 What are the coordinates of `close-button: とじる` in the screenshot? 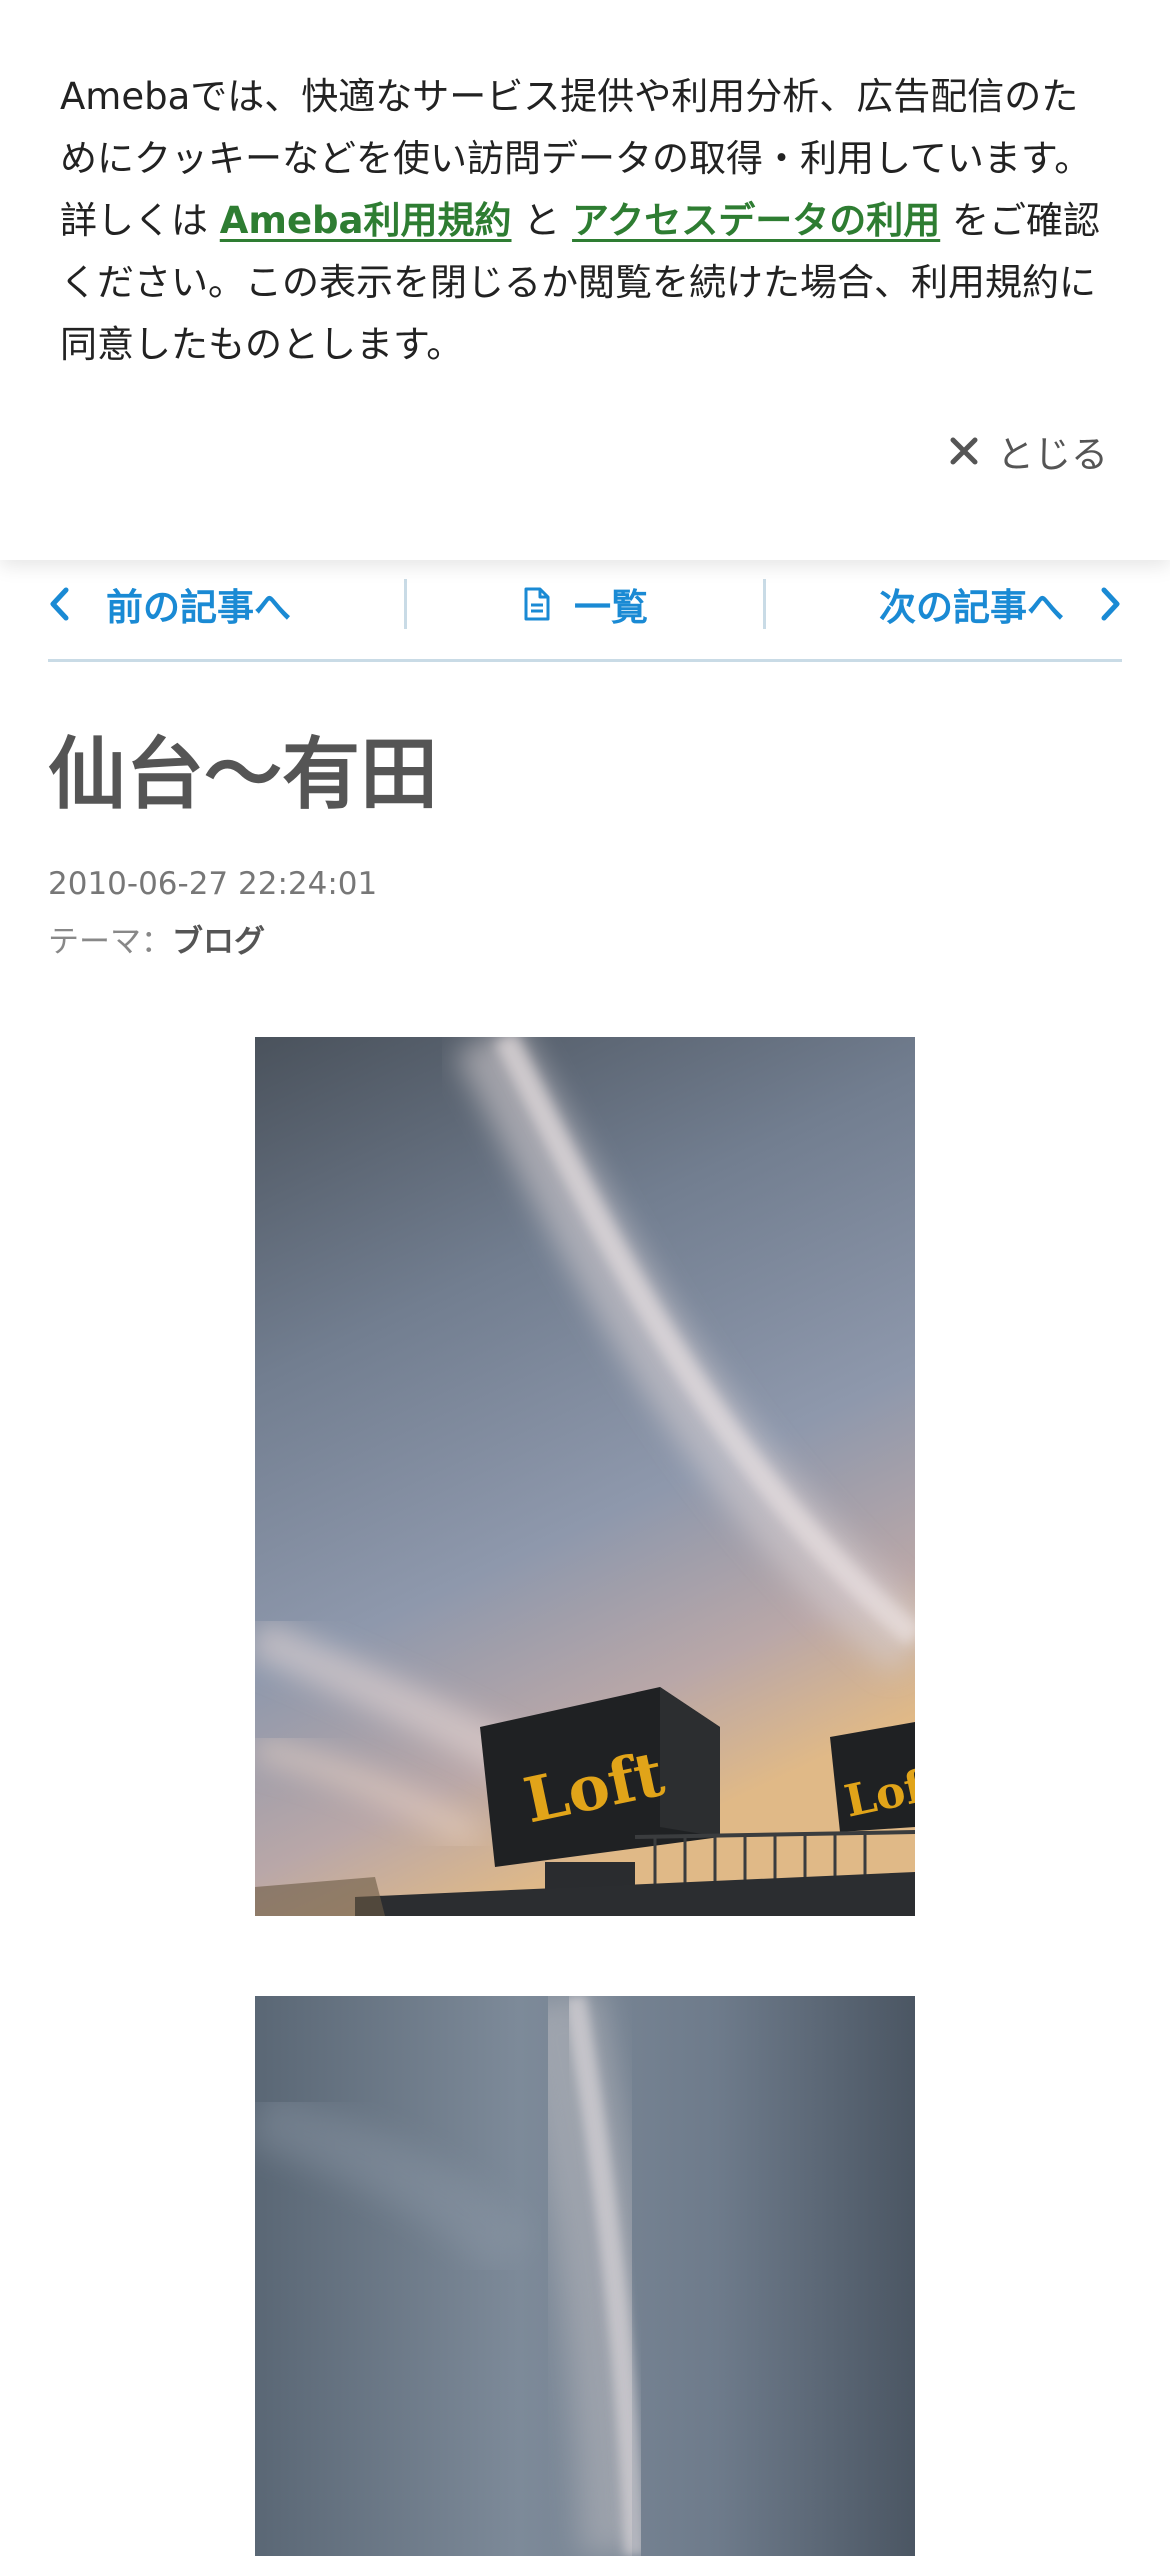 It's located at (1028, 451).